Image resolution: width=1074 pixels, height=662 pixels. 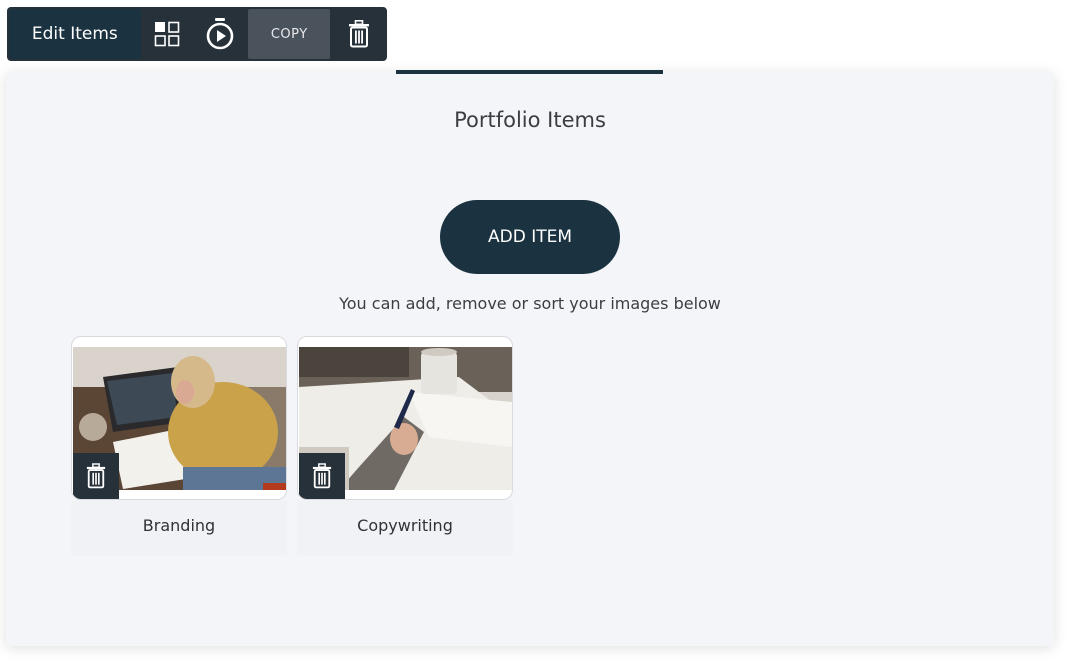 I want to click on stopwatch-button, so click(x=220, y=34).